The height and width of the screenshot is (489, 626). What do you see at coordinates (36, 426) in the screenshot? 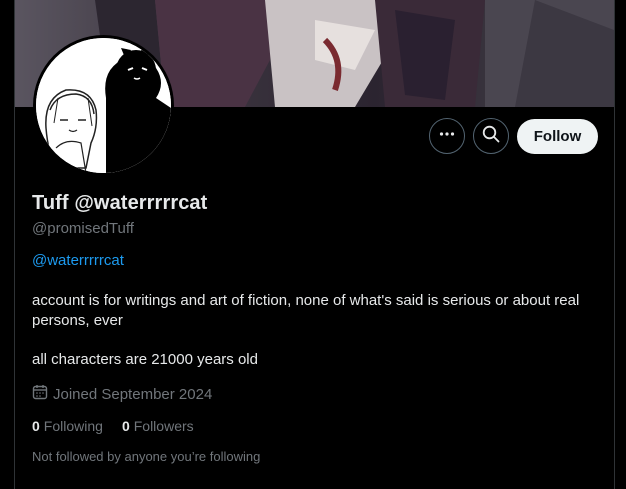
I see `following-count: 0` at bounding box center [36, 426].